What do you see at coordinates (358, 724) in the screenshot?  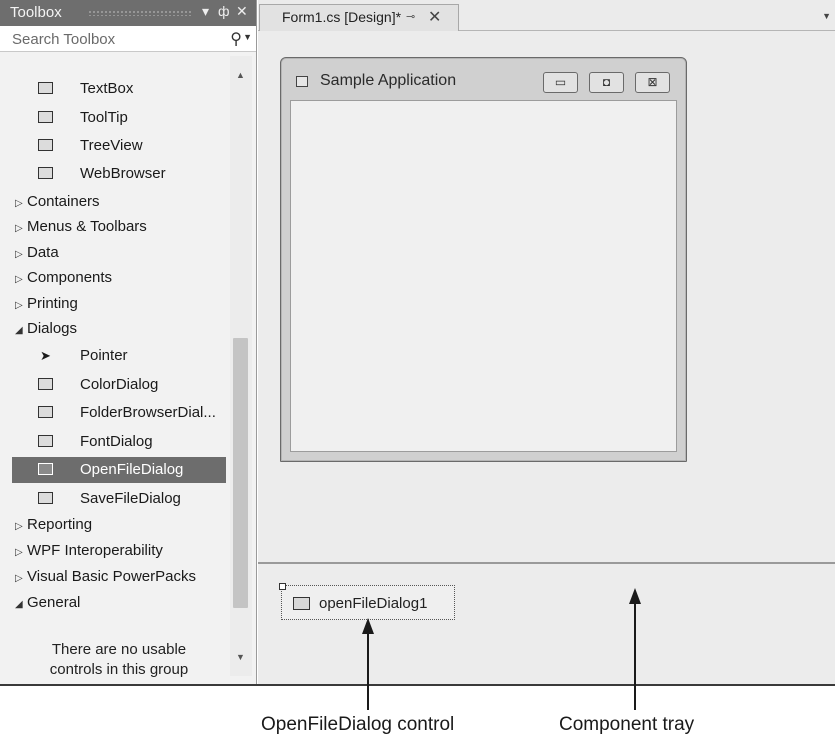 I see `callout-openfiledialog-control: OpenFileDialog control` at bounding box center [358, 724].